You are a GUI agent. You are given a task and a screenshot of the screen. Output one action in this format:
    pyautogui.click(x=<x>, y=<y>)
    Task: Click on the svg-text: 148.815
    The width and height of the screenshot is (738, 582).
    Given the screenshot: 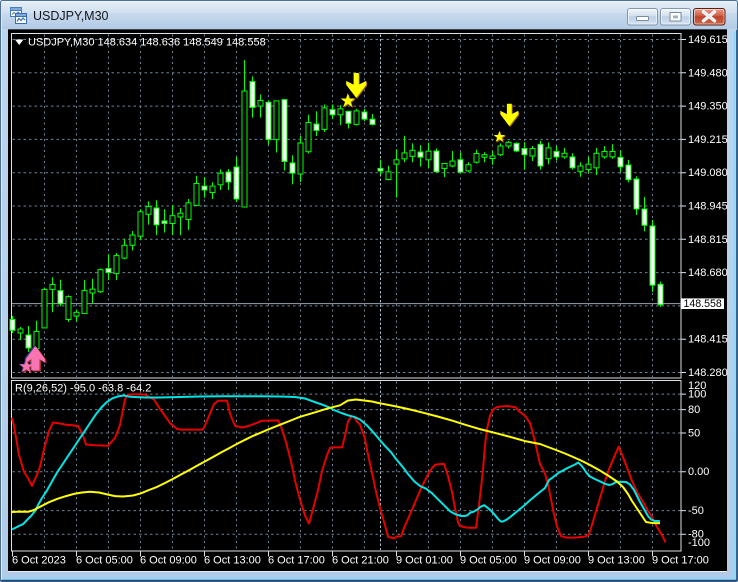 What is the action you would take?
    pyautogui.click(x=708, y=240)
    